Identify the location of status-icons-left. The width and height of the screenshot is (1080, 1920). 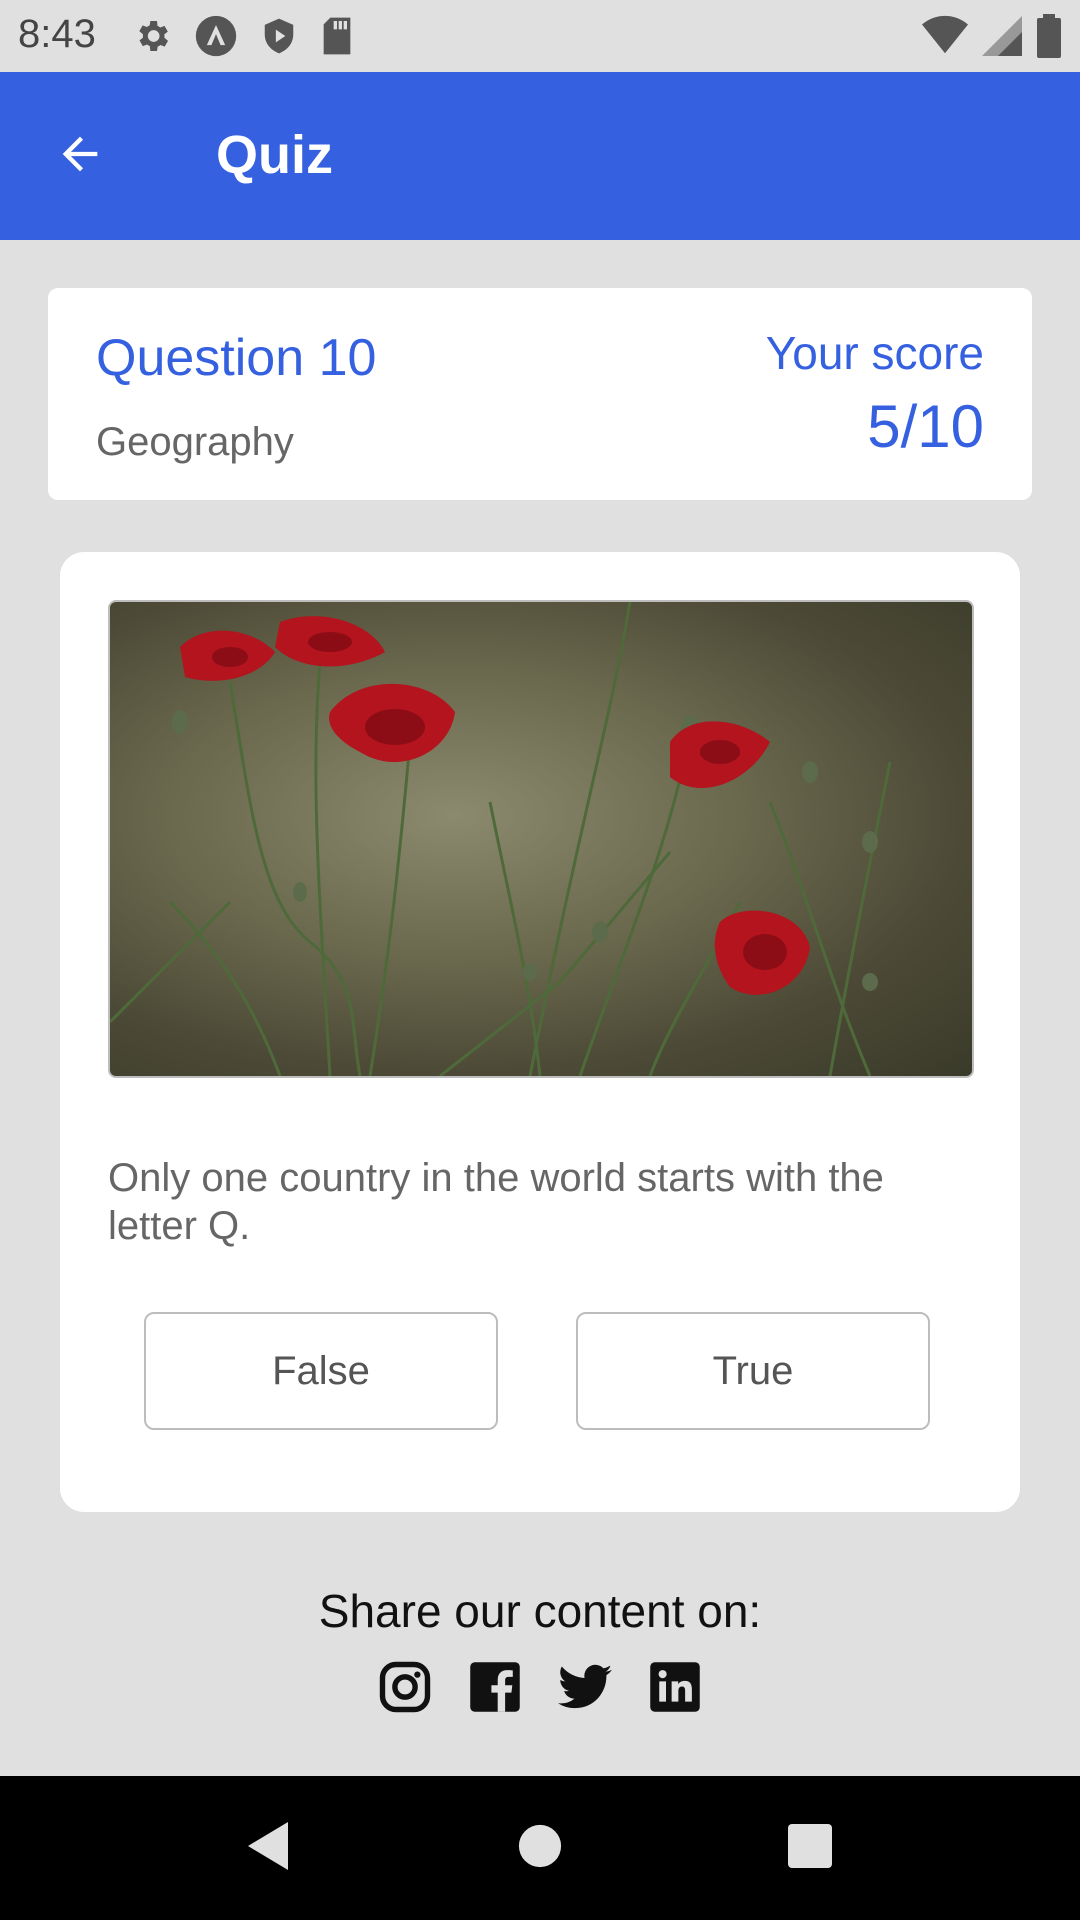
(243, 38).